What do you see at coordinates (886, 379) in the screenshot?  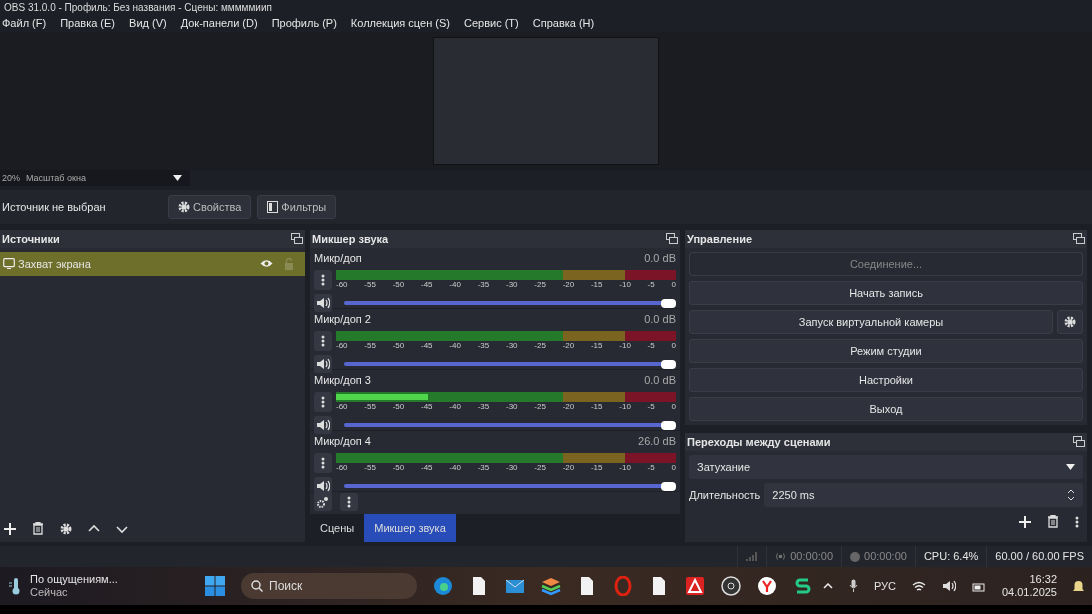 I see `control-button: Настройки` at bounding box center [886, 379].